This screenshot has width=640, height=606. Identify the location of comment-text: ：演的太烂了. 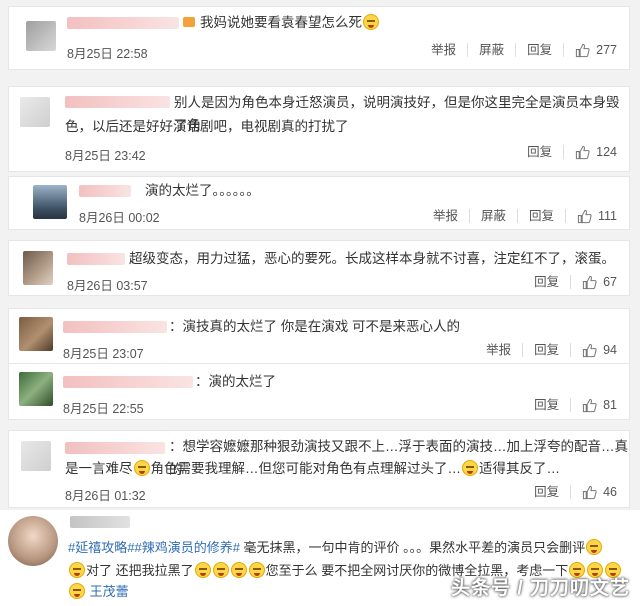
(235, 381).